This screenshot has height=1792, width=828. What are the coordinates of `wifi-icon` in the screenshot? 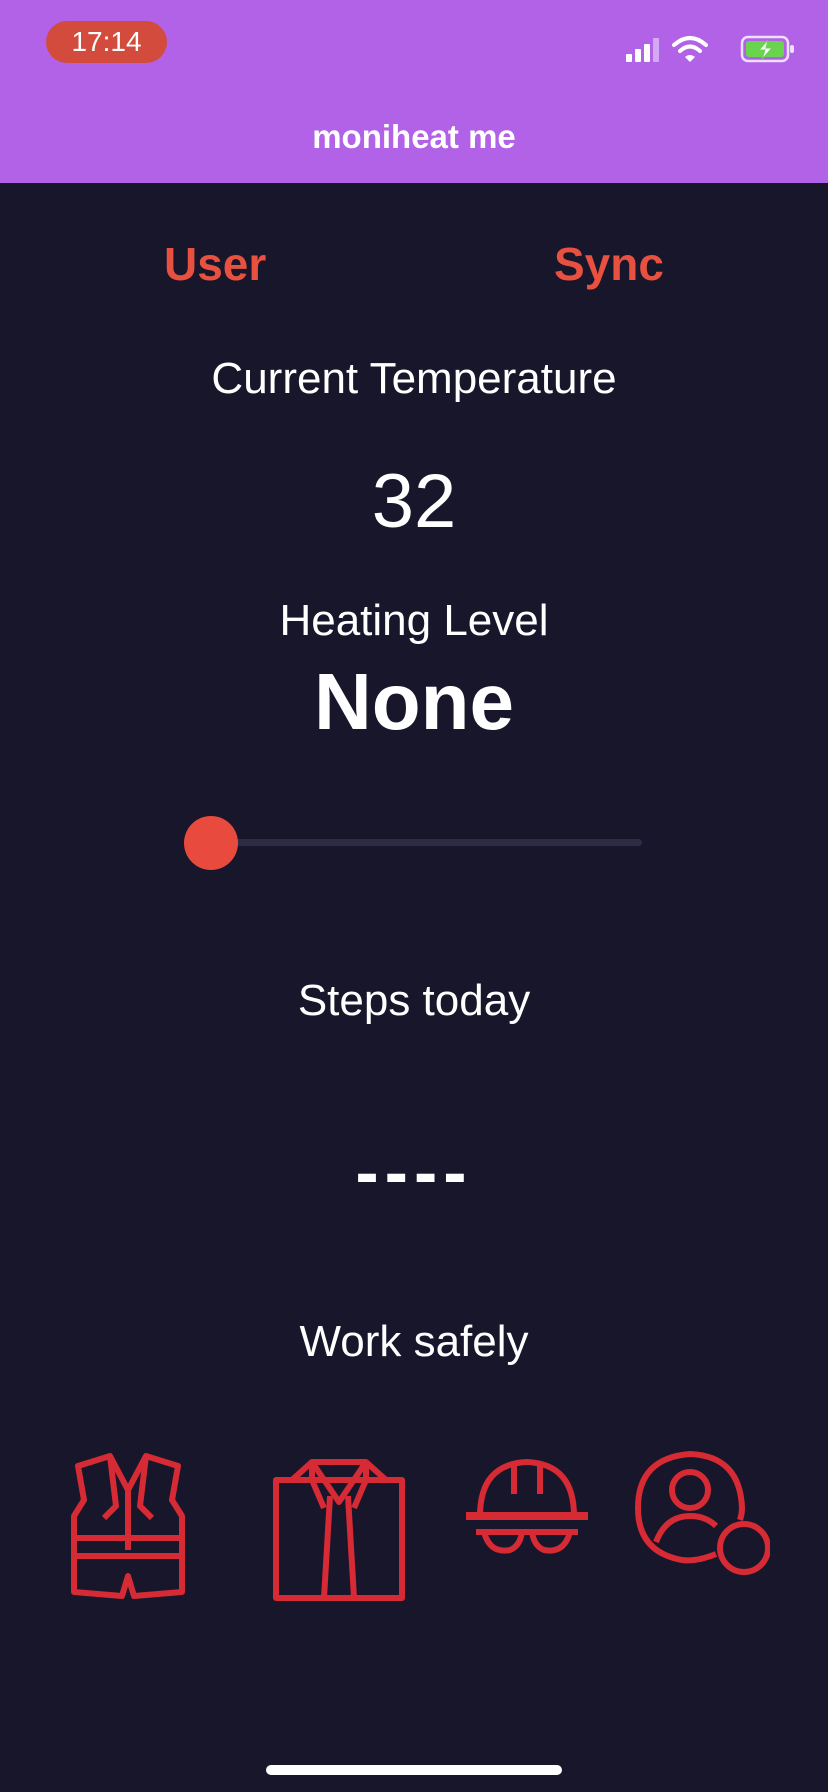 It's located at (690, 49).